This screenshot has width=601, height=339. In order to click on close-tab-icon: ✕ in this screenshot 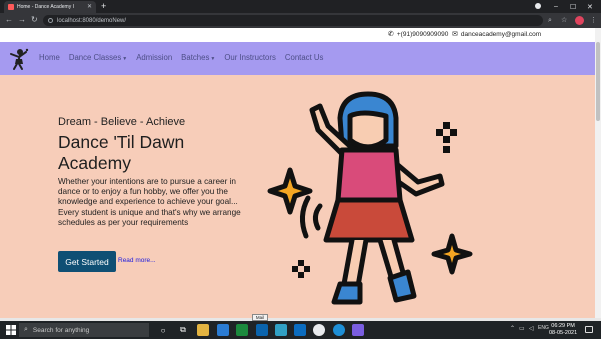, I will do `click(89, 7)`.